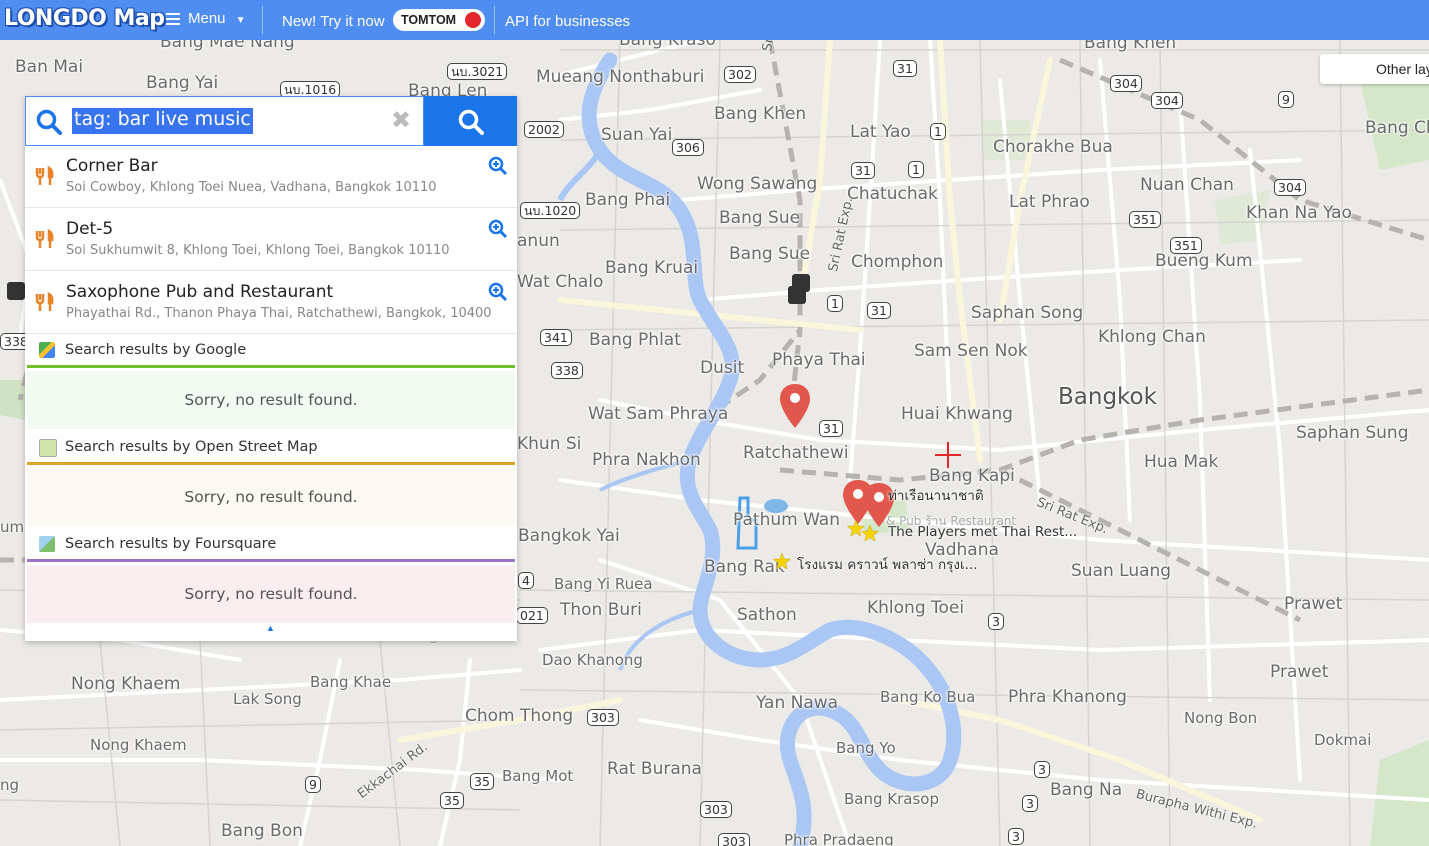 This screenshot has height=846, width=1429. I want to click on place-label: um, so click(12, 527).